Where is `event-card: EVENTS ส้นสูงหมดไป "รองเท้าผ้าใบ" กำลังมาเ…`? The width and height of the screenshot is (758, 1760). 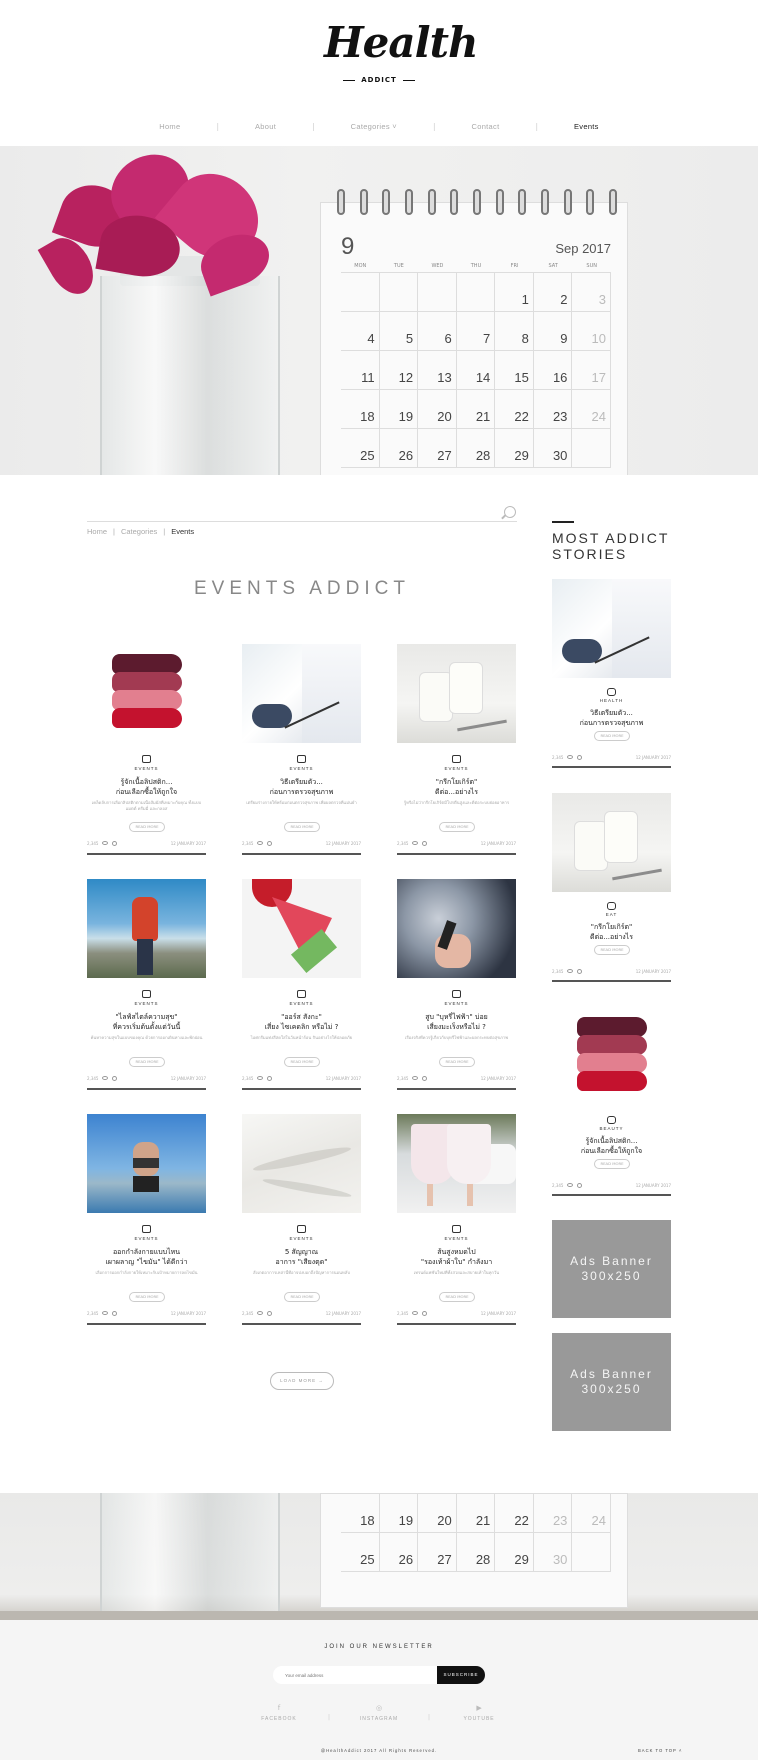 event-card: EVENTS ส้นสูงหมดไป "รองเท้าผ้าใบ" กำลังมาเ… is located at coordinates (456, 1221).